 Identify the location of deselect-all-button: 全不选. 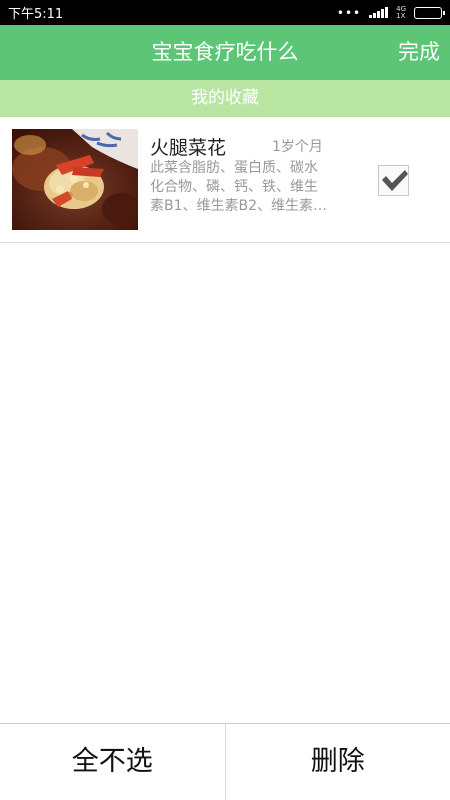
(112, 762).